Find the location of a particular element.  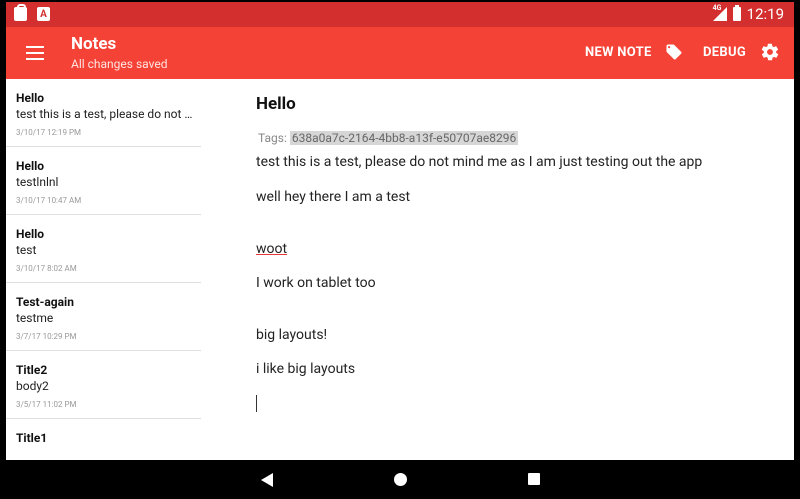

note-date: 3/7/17 10:29 PM is located at coordinates (46, 336).